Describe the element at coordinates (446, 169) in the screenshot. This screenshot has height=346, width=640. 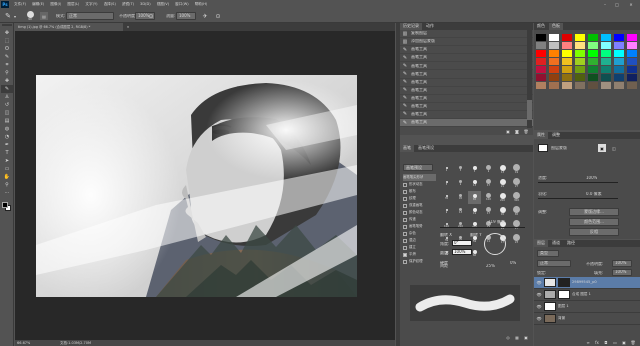
I see `brush-tip: 1` at that location.